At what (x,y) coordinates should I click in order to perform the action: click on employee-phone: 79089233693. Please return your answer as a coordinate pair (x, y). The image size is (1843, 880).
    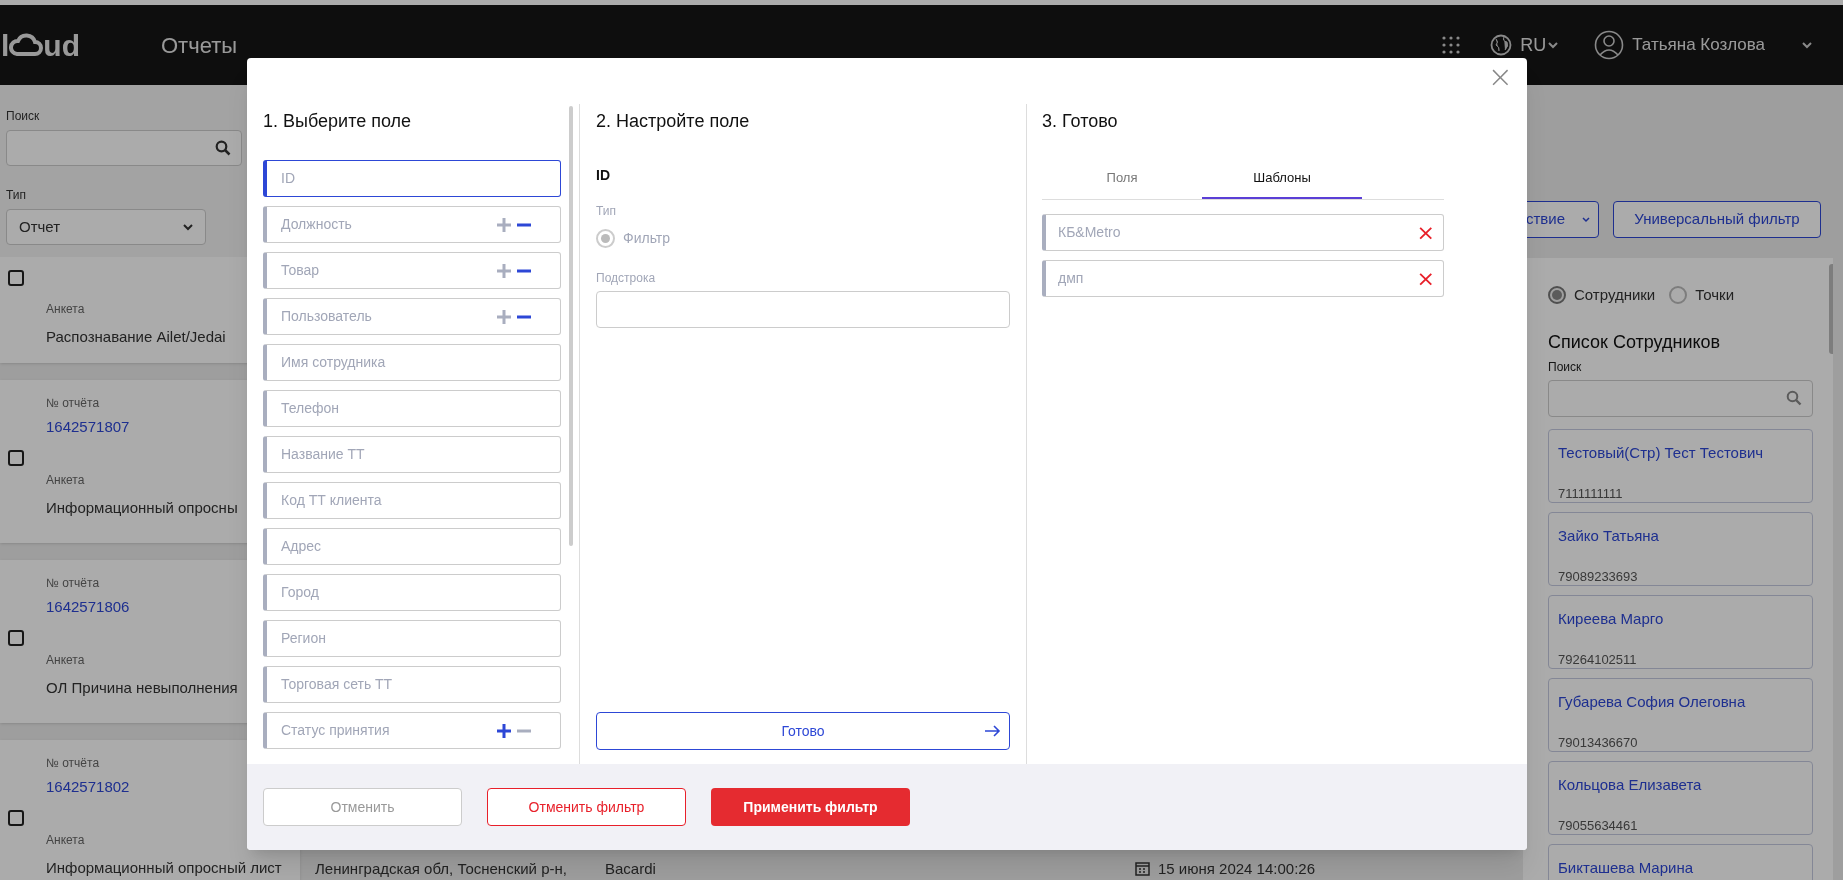
    Looking at the image, I should click on (1598, 577).